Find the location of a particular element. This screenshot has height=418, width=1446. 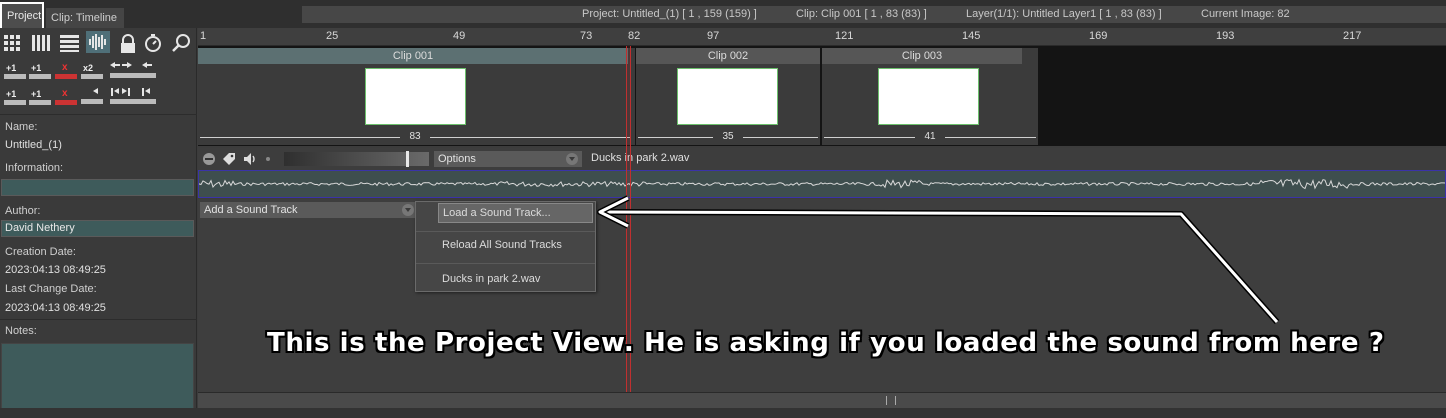

status-project: Project: Untitled_(1) [ 1 , 159 (159) ] is located at coordinates (669, 14).